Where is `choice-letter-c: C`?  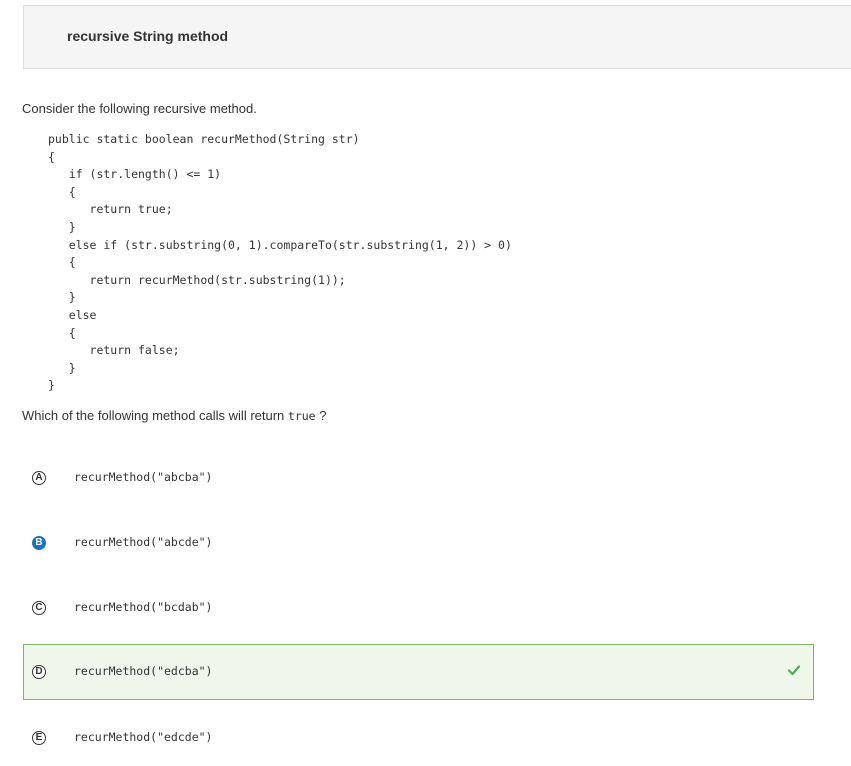 choice-letter-c: C is located at coordinates (39, 608).